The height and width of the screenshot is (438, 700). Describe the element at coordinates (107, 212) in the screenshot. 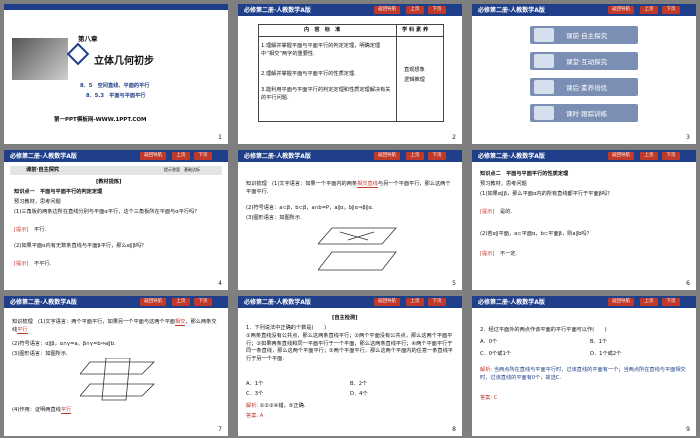

I see `question-1: (1)三角板的两条边所在直线分别与平面α平行，这个三角板所在平面与α平行吗？` at that location.